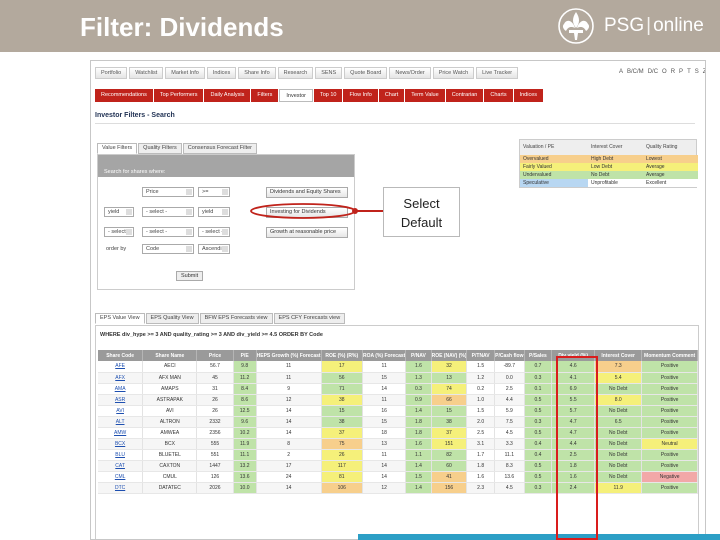 The width and height of the screenshot is (720, 540). Describe the element at coordinates (689, 72) in the screenshot. I see `alpha-nav-link: T` at that location.